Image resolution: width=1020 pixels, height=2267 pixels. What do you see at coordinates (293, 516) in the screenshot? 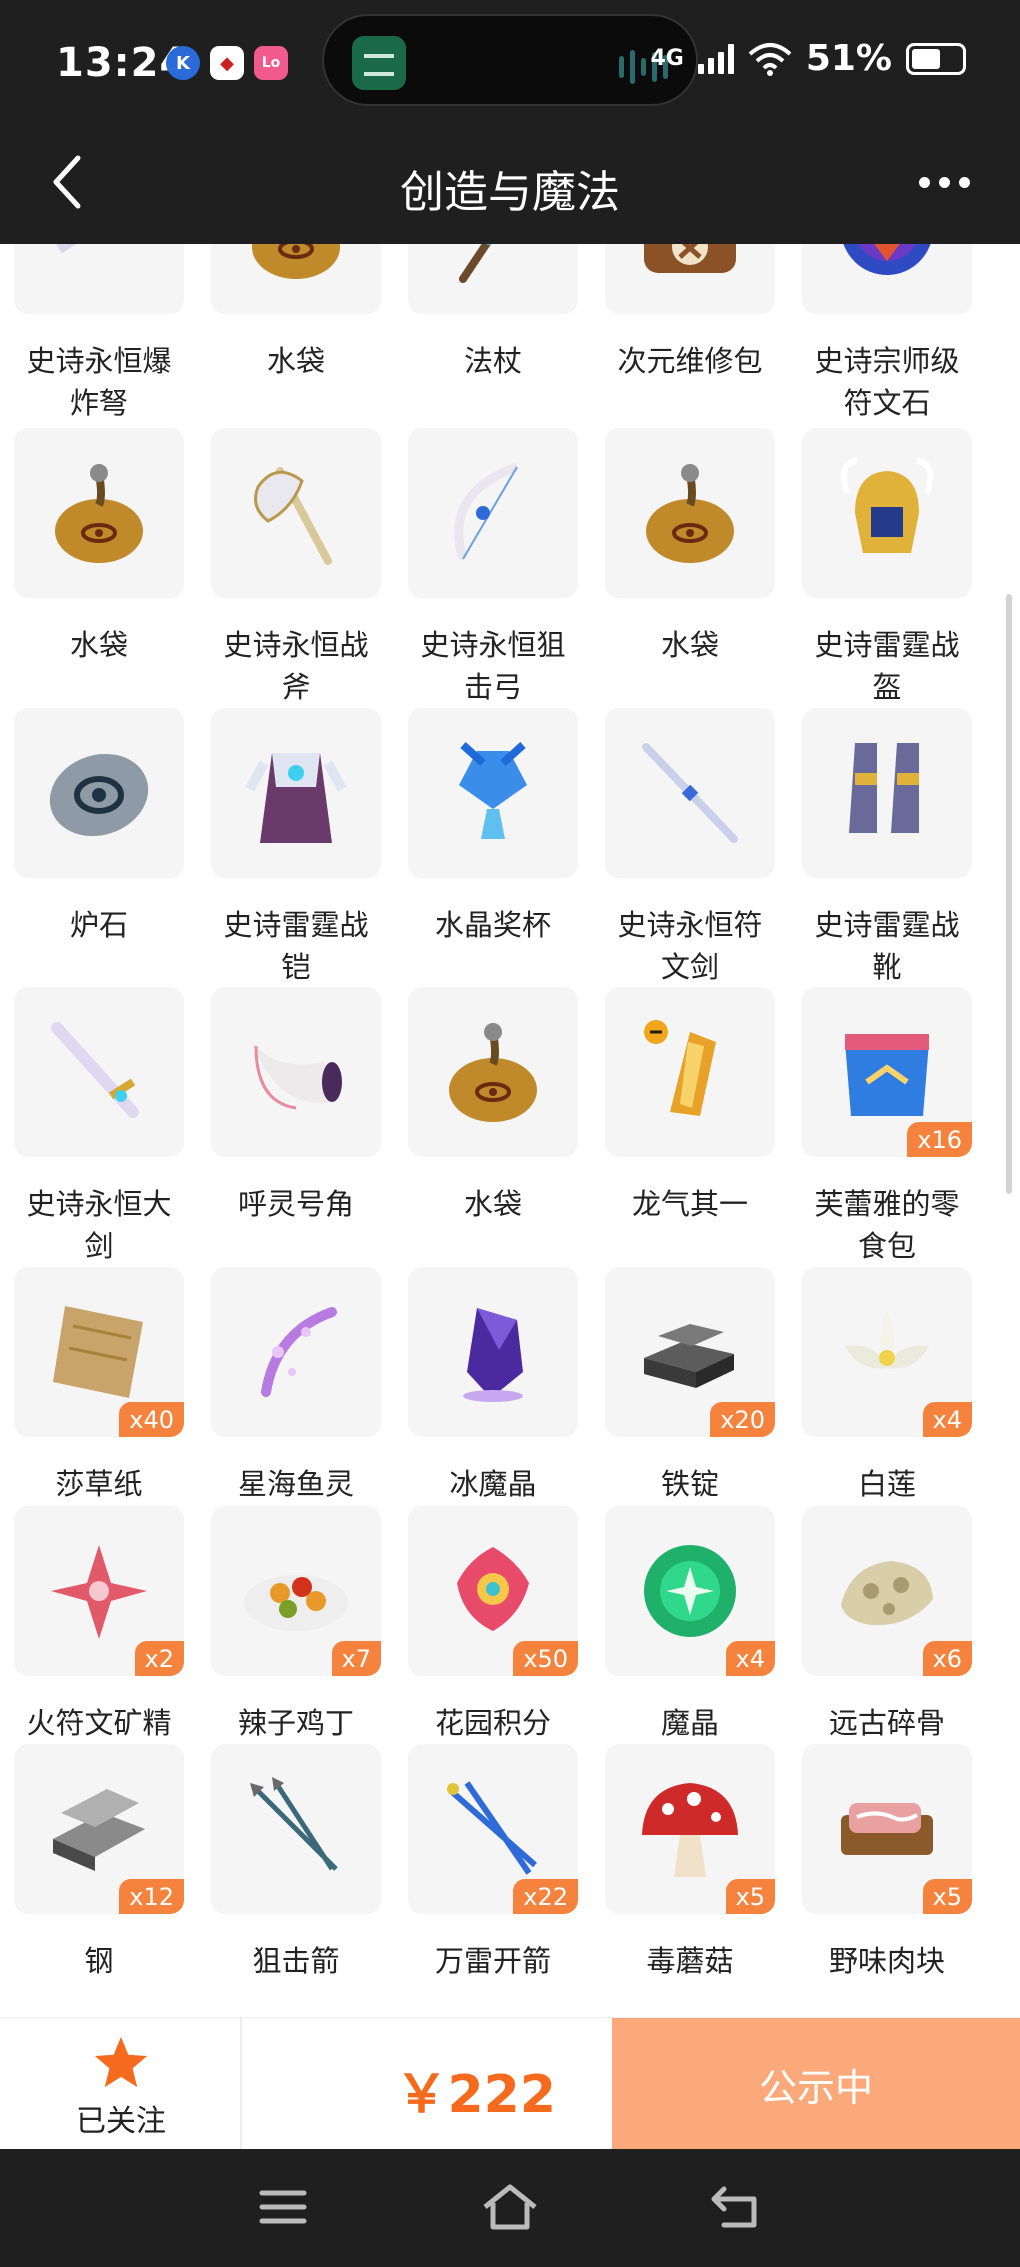
I see `battle-axe-icon` at bounding box center [293, 516].